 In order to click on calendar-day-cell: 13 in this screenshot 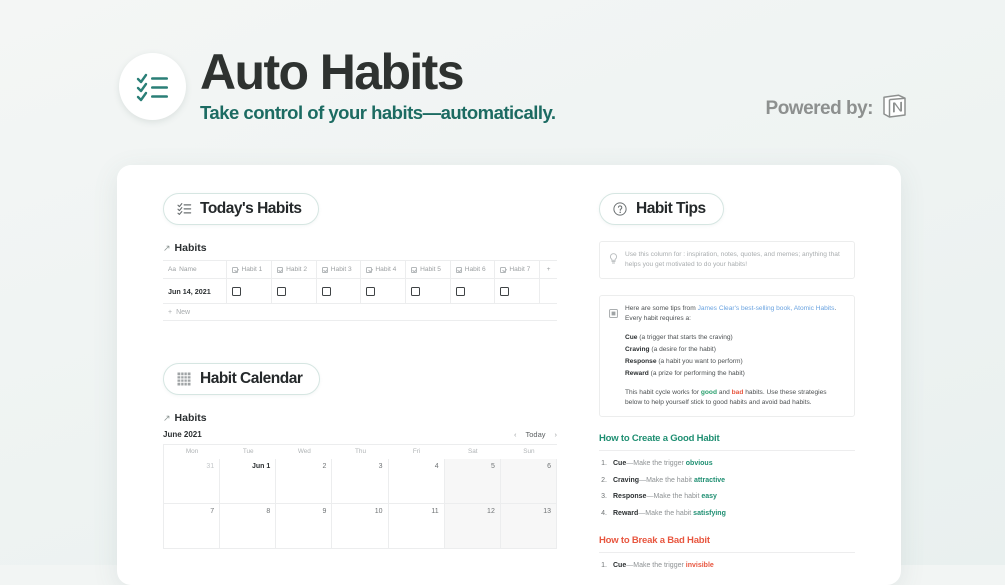, I will do `click(528, 526)`.